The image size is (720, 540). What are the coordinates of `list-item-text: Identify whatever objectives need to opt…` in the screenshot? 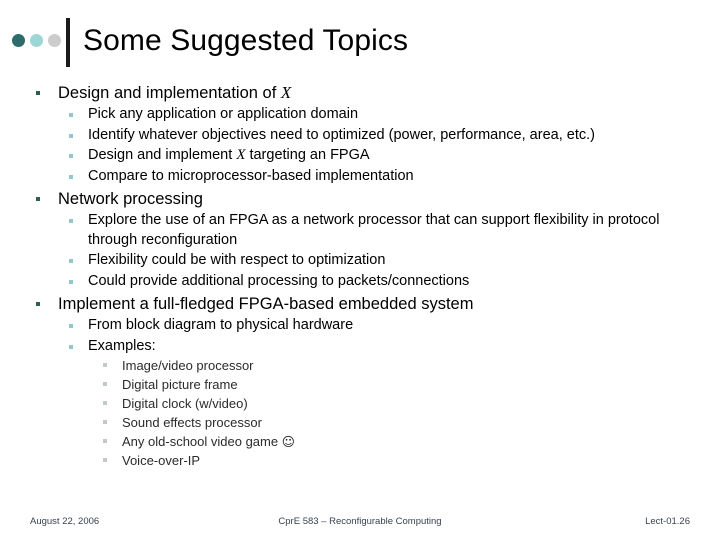 It's located at (341, 134).